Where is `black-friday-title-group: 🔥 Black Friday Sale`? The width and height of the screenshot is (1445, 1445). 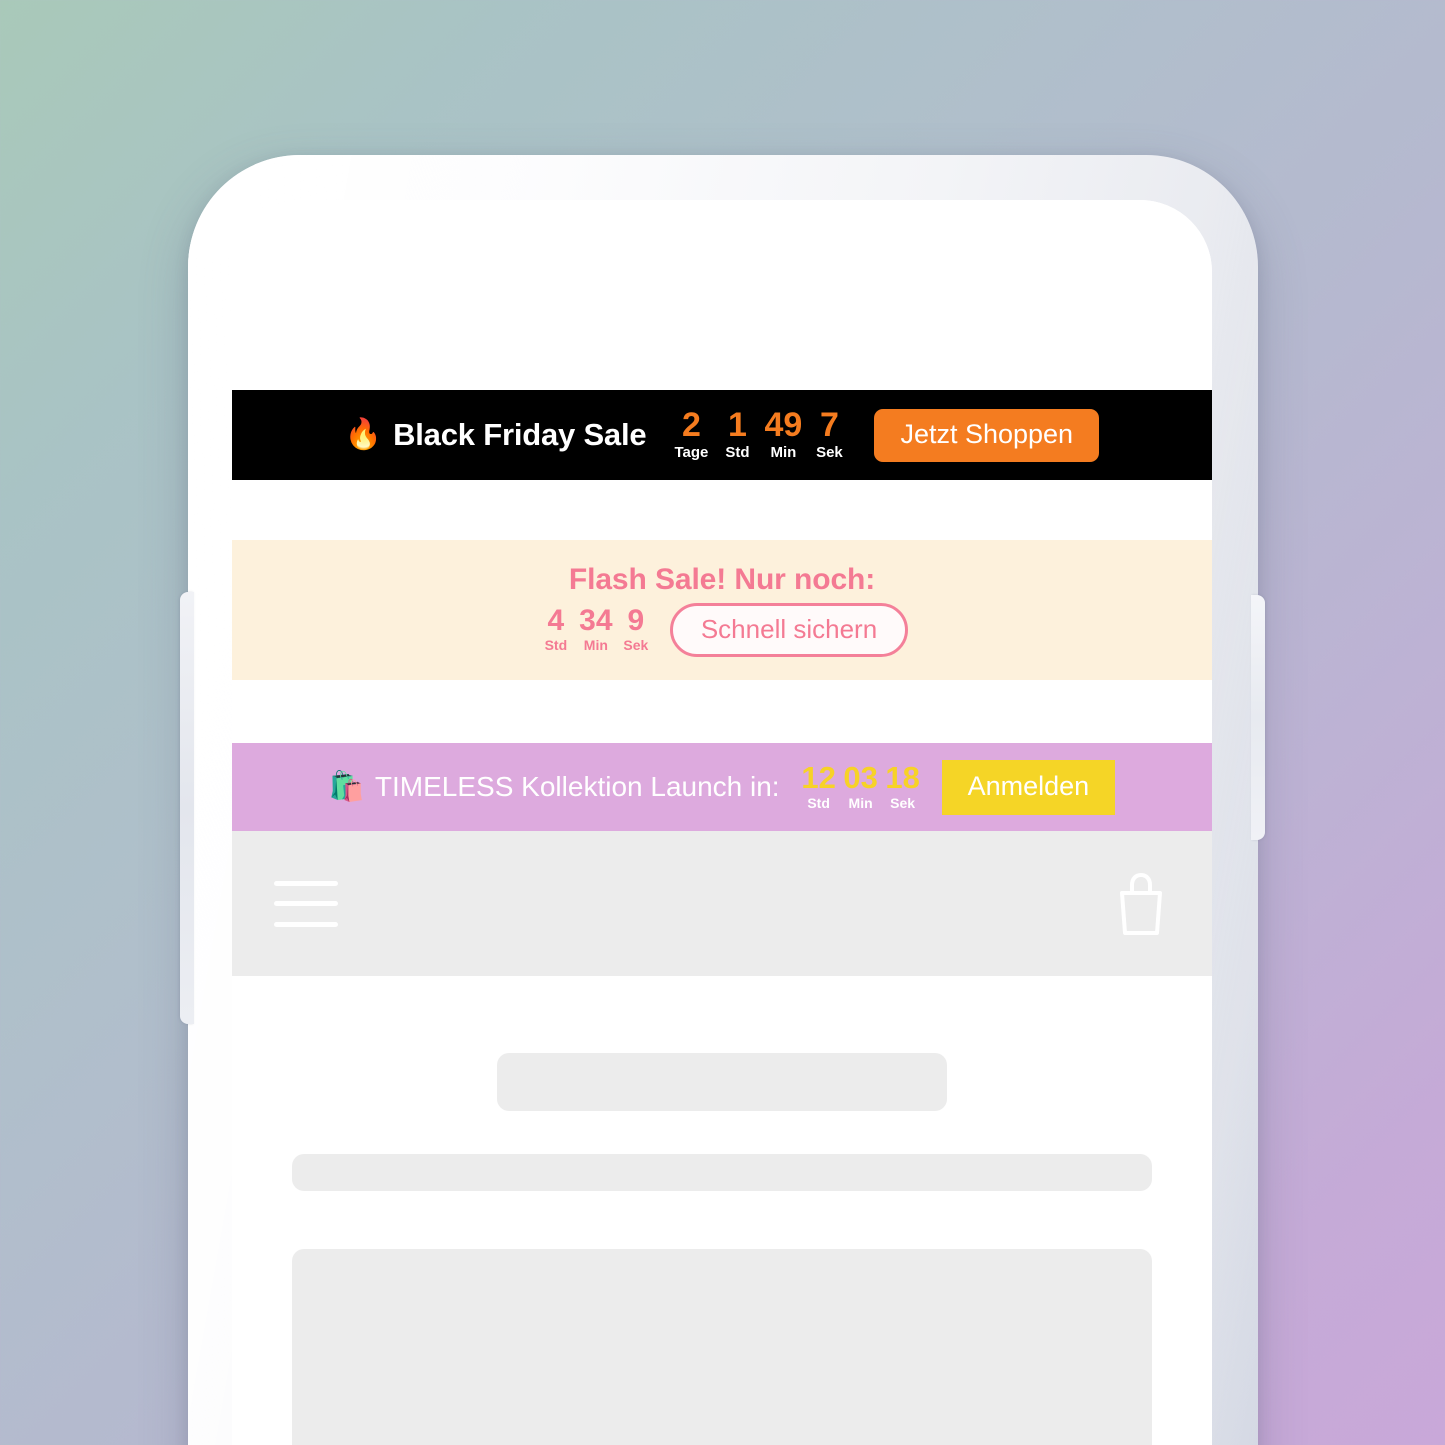 black-friday-title-group: 🔥 Black Friday Sale is located at coordinates (496, 435).